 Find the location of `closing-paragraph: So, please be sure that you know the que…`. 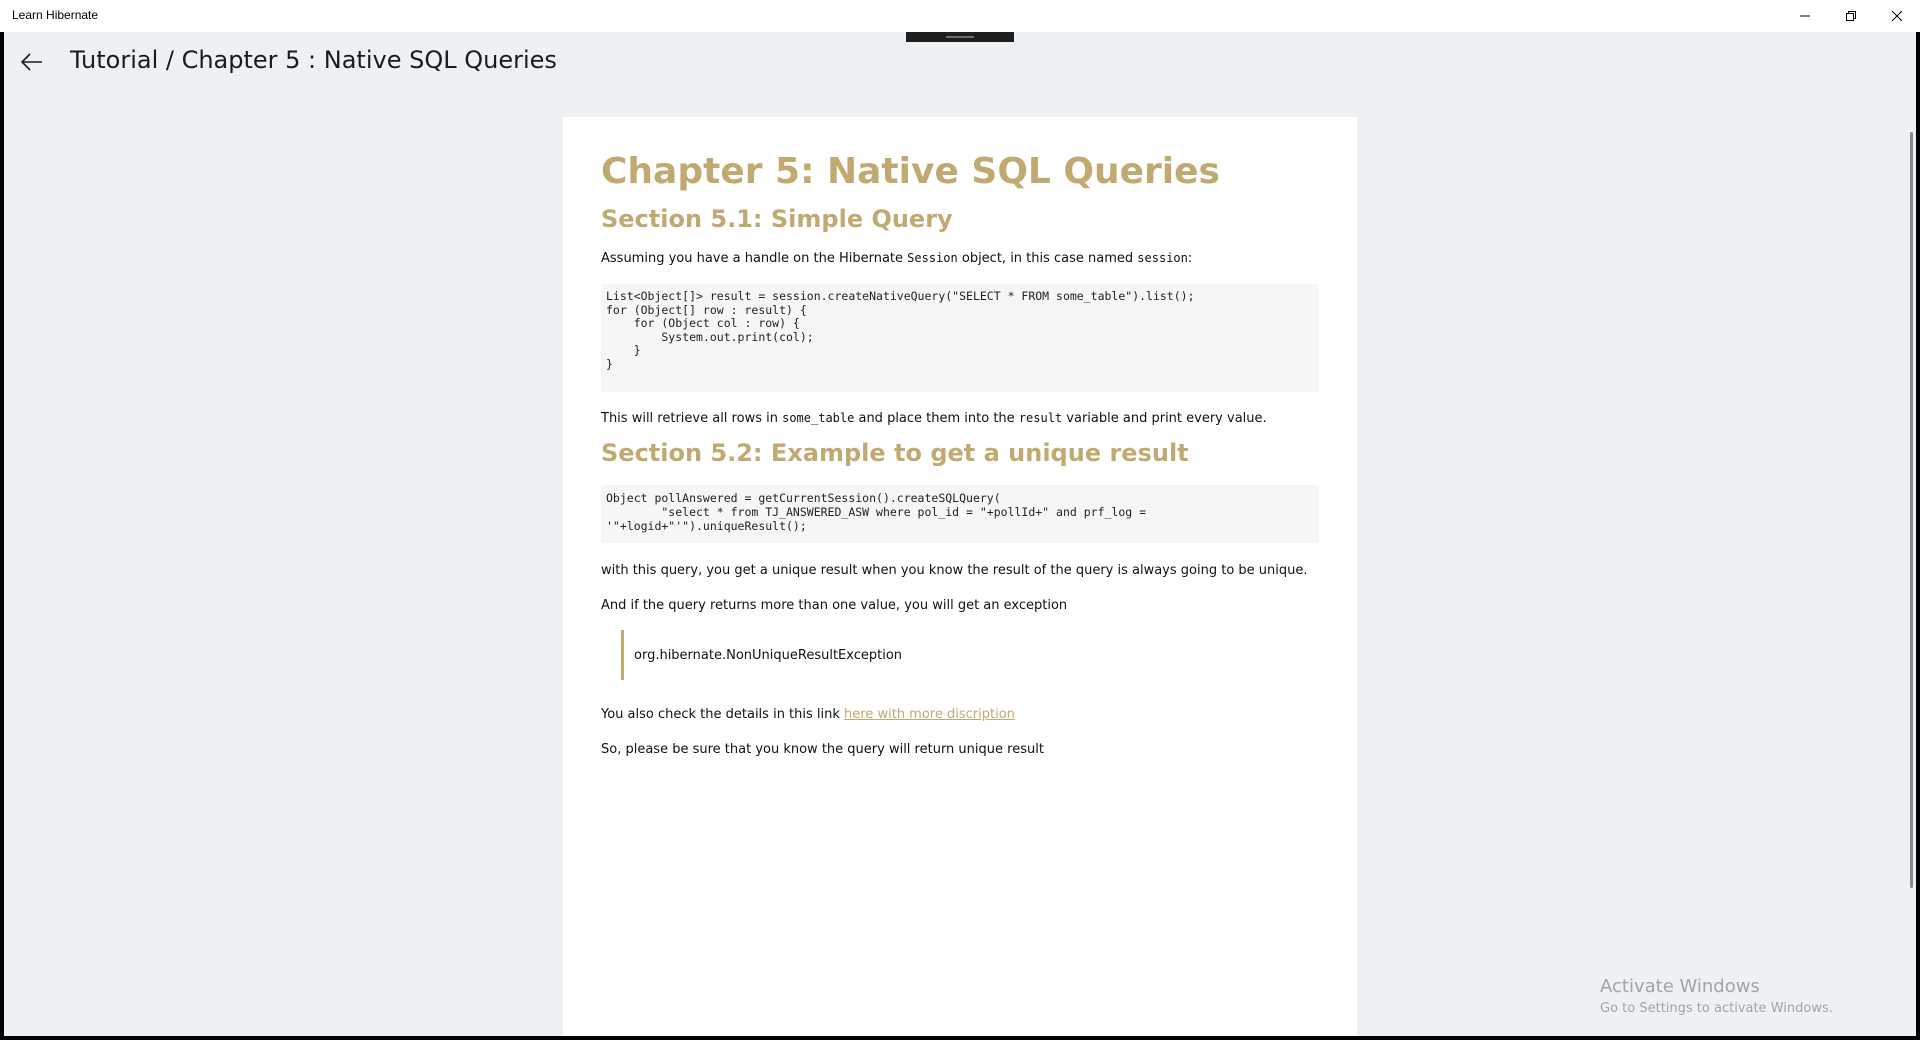

closing-paragraph: So, please be sure that you know the que… is located at coordinates (822, 749).